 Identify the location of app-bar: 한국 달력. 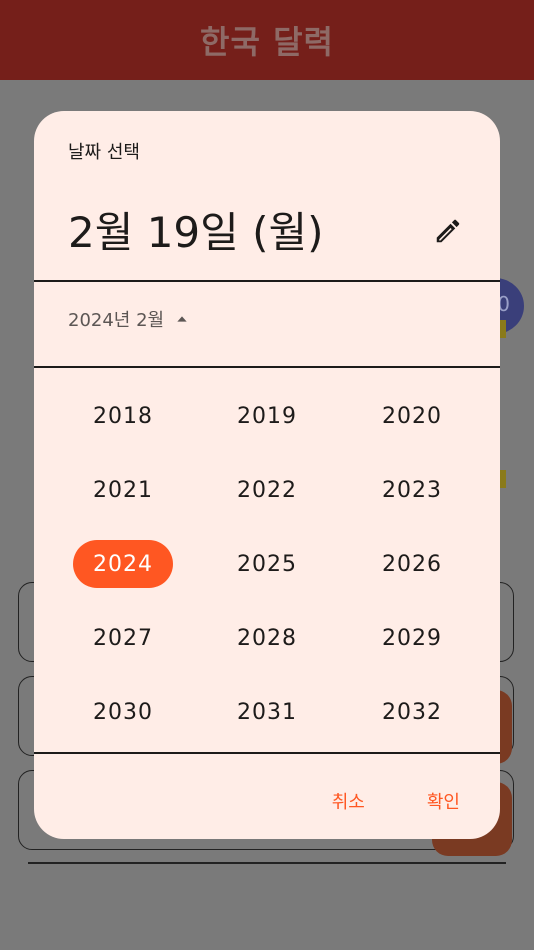
(267, 40).